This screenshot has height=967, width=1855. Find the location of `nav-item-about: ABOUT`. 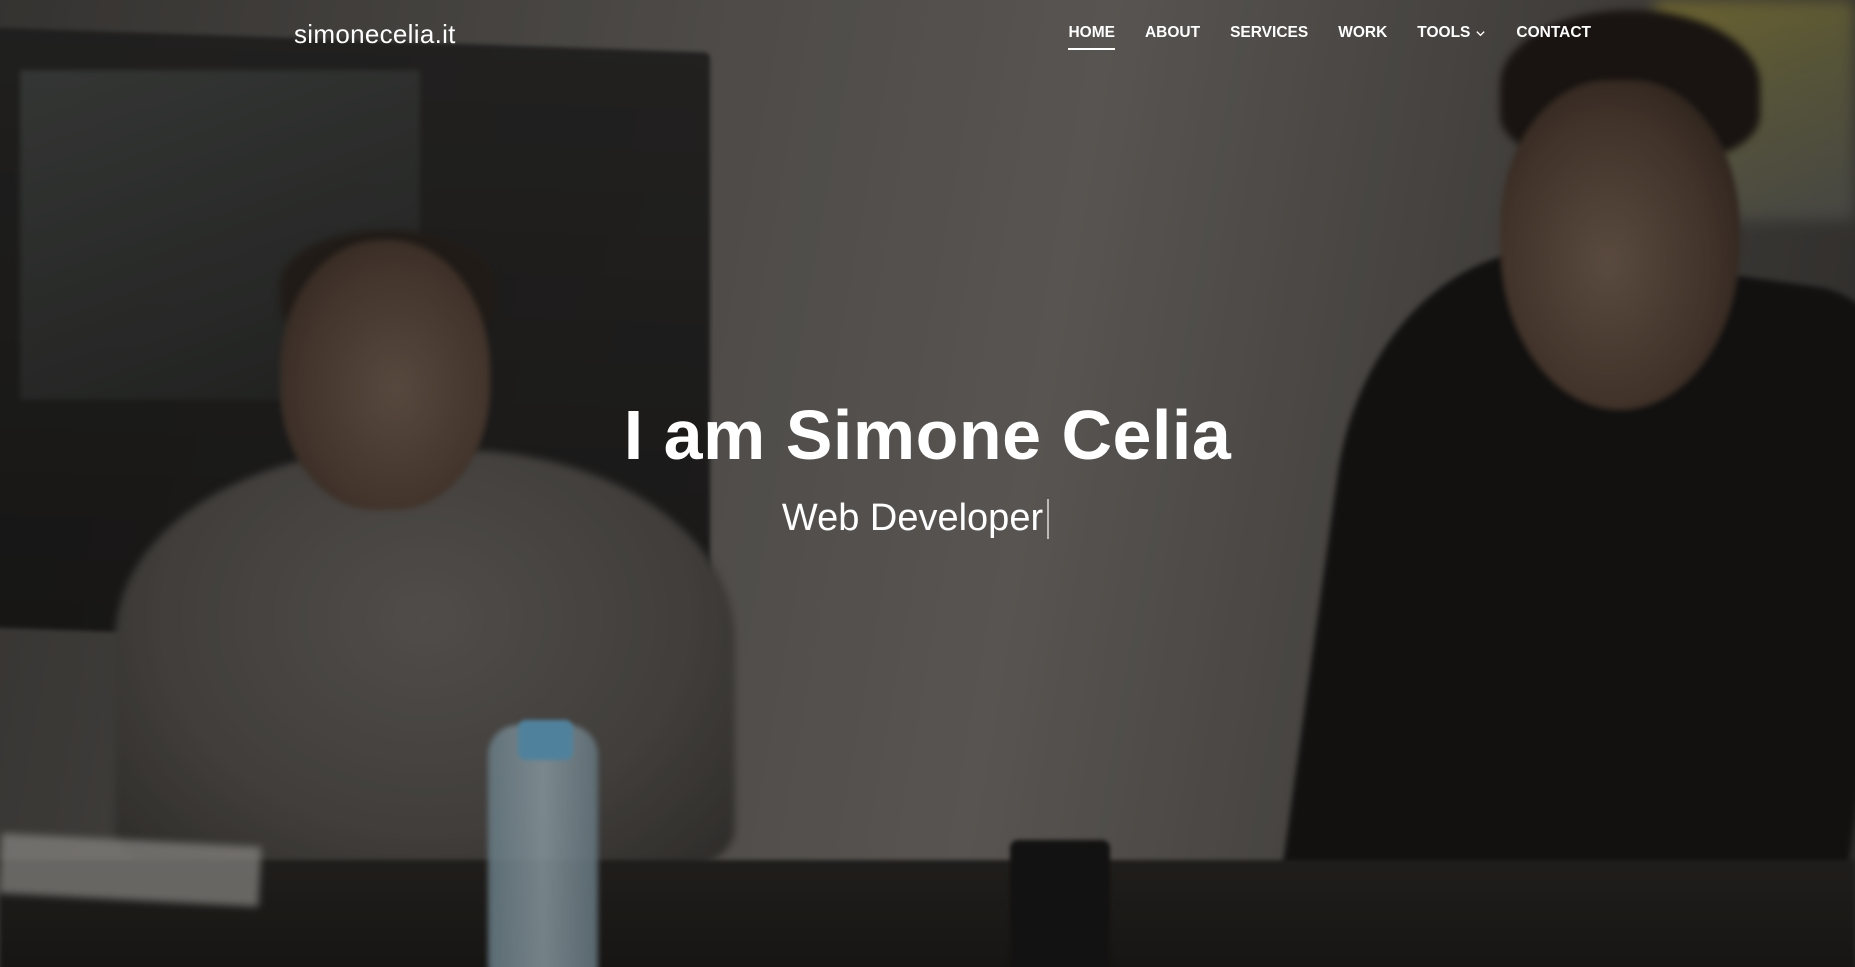

nav-item-about: ABOUT is located at coordinates (1172, 33).